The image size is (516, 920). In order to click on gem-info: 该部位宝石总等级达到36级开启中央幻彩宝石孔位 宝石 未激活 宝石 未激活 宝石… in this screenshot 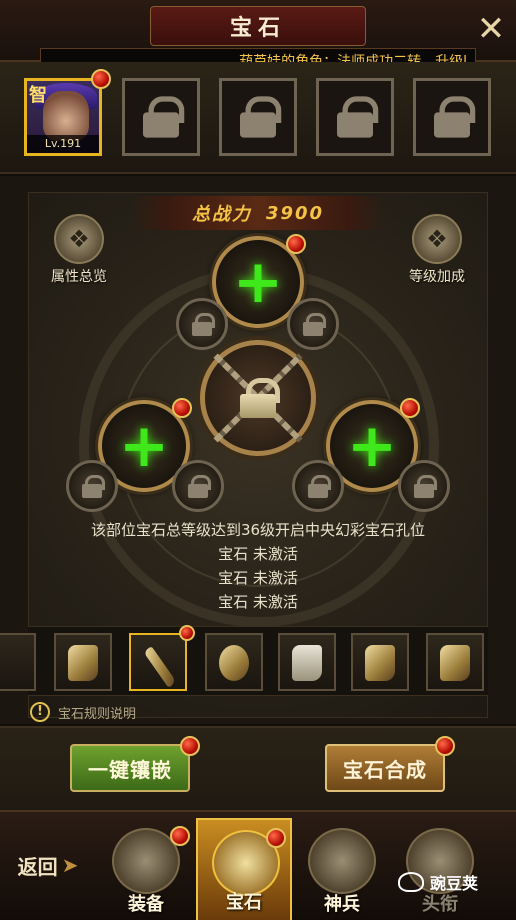, I will do `click(258, 566)`.